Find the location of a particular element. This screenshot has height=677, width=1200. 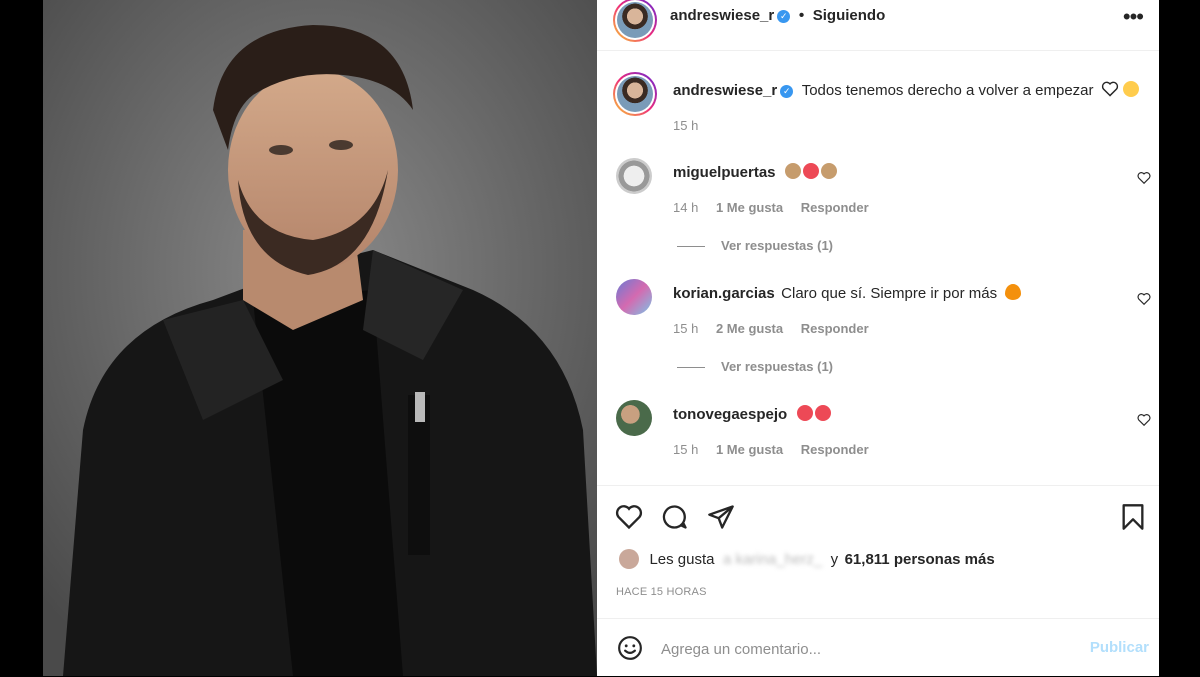

follow-status: Siguiendo is located at coordinates (849, 15).